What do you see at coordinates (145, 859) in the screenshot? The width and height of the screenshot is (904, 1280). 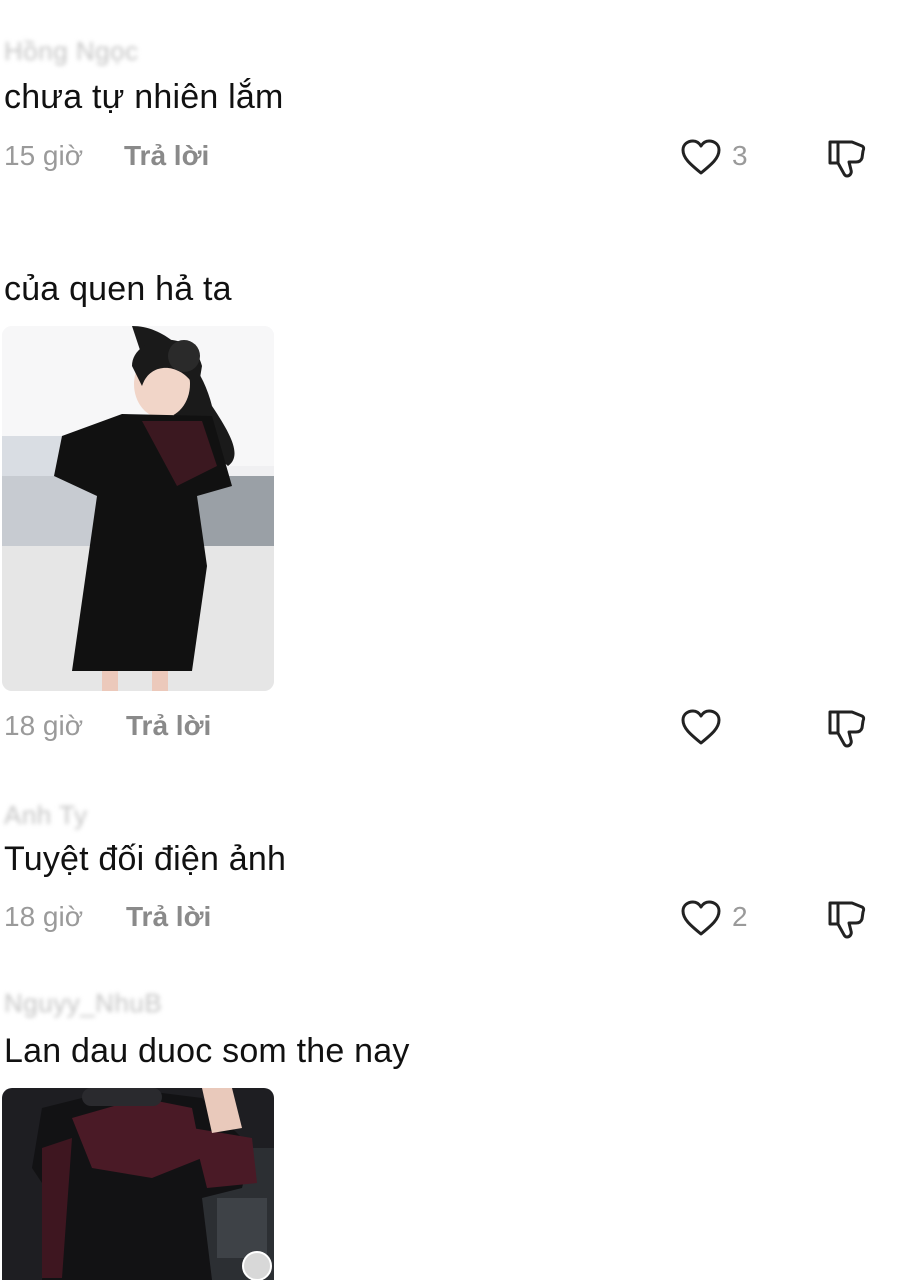 I see `comment-text: Tuyệt đối điện ảnh` at bounding box center [145, 859].